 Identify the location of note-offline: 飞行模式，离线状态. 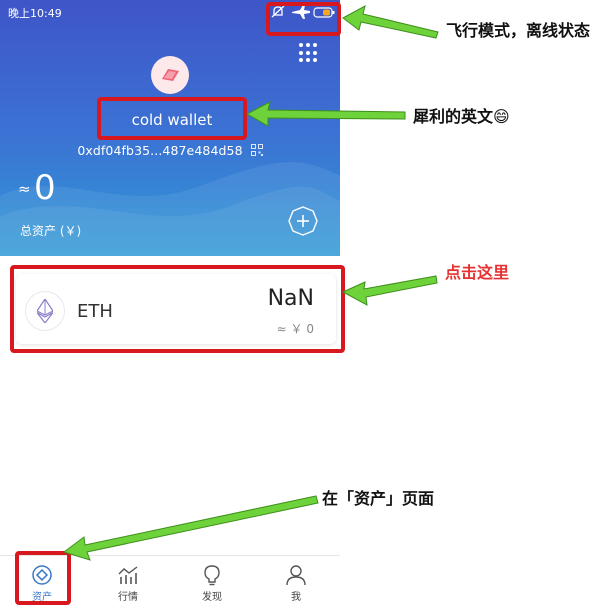
(518, 30).